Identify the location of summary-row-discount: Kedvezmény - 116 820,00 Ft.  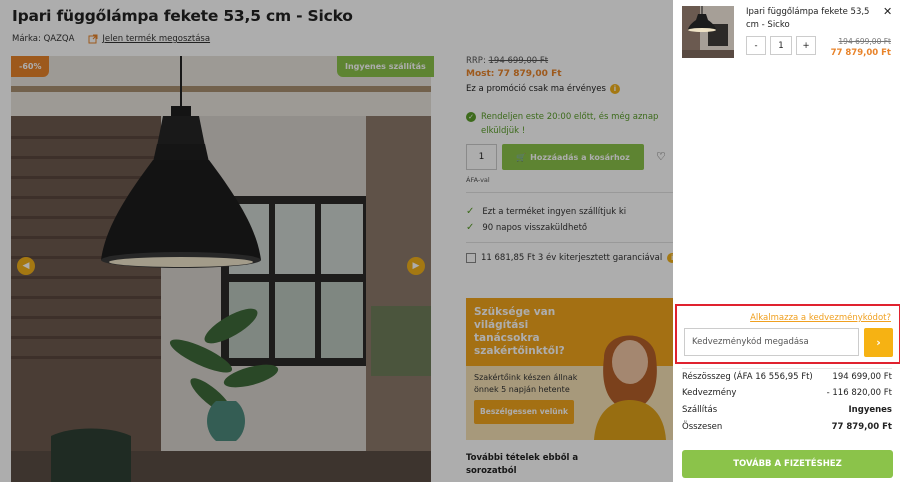
(787, 393).